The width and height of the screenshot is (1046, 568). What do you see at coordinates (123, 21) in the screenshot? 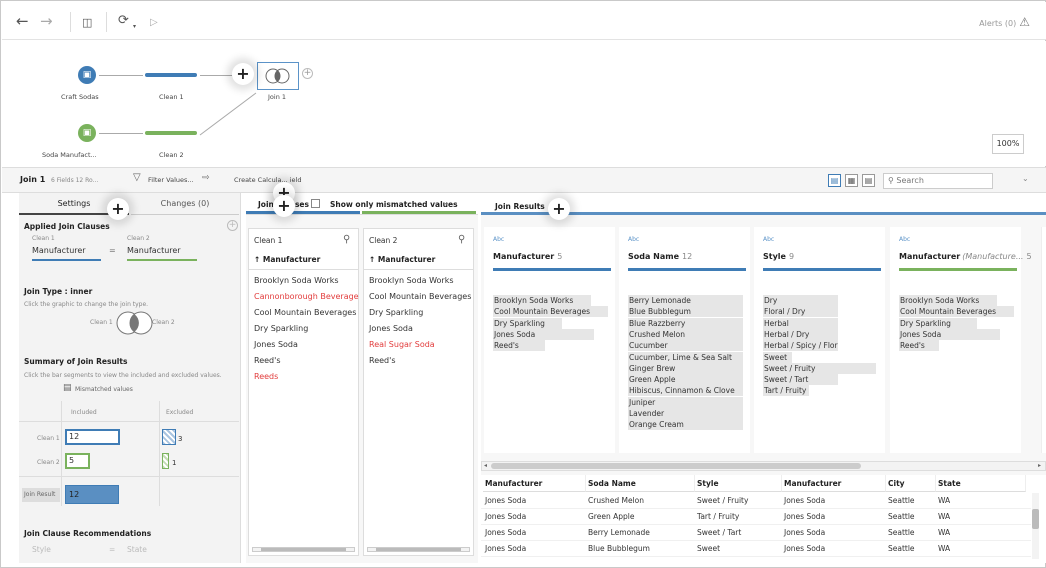
I see `refresh-icon: ⟳` at bounding box center [123, 21].